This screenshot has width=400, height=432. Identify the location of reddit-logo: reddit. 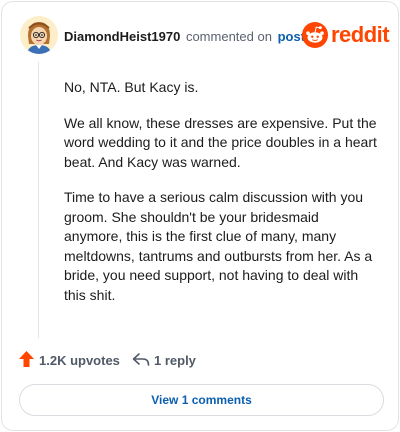
(346, 36).